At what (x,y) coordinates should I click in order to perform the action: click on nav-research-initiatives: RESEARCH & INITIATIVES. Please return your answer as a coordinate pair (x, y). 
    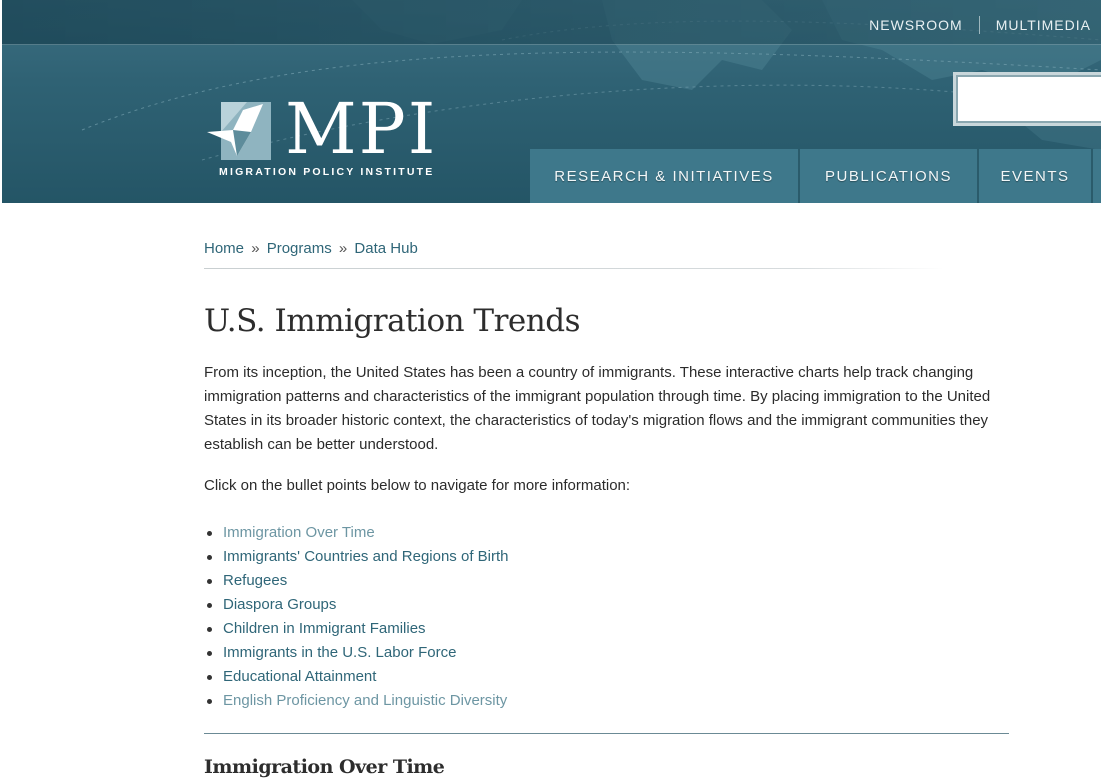
    Looking at the image, I should click on (665, 176).